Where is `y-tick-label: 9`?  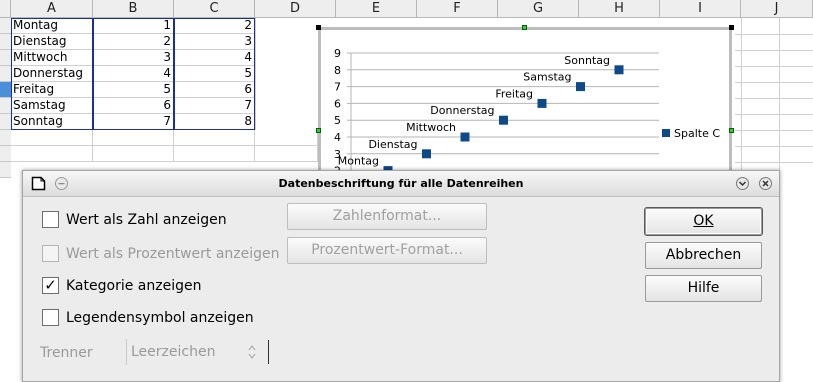
y-tick-label: 9 is located at coordinates (337, 53).